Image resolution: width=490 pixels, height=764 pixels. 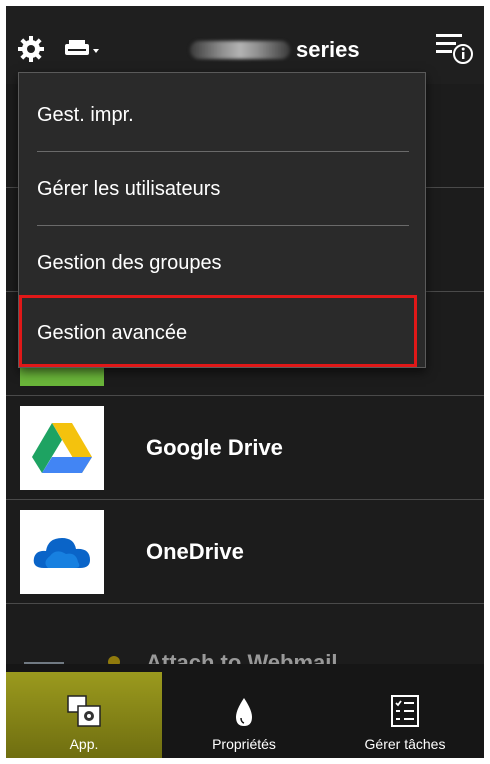 I want to click on app-icon, so click(x=84, y=711).